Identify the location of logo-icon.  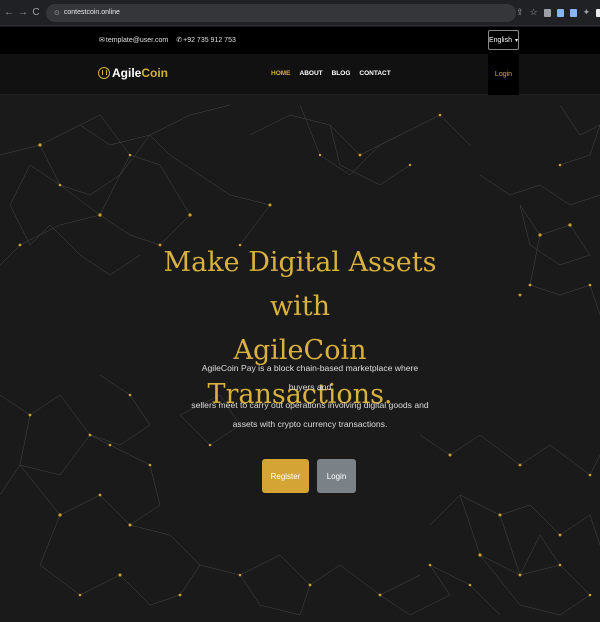
(104, 73).